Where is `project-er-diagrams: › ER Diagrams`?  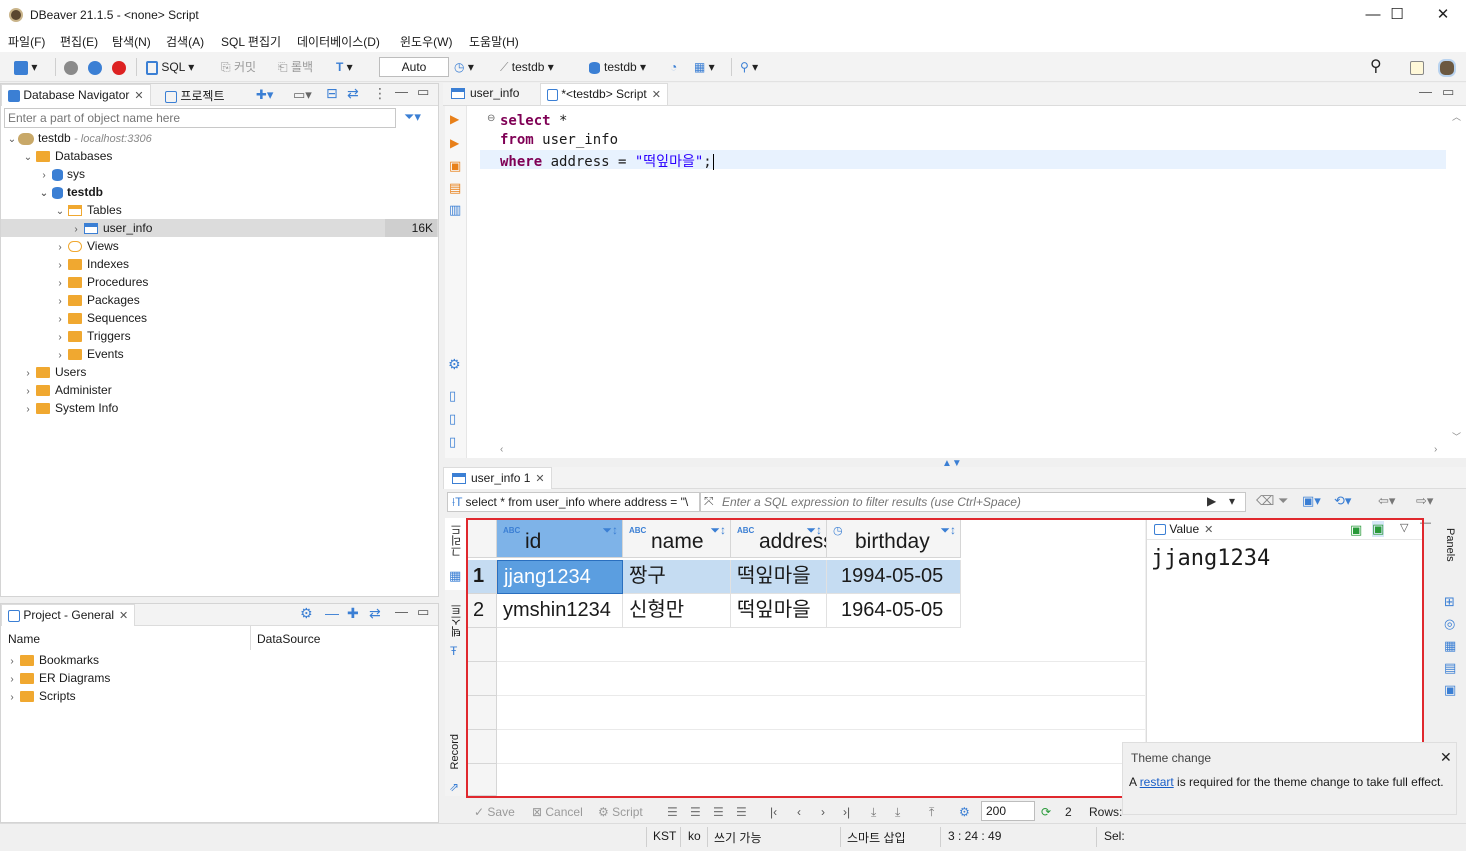
project-er-diagrams: › ER Diagrams is located at coordinates (58, 678).